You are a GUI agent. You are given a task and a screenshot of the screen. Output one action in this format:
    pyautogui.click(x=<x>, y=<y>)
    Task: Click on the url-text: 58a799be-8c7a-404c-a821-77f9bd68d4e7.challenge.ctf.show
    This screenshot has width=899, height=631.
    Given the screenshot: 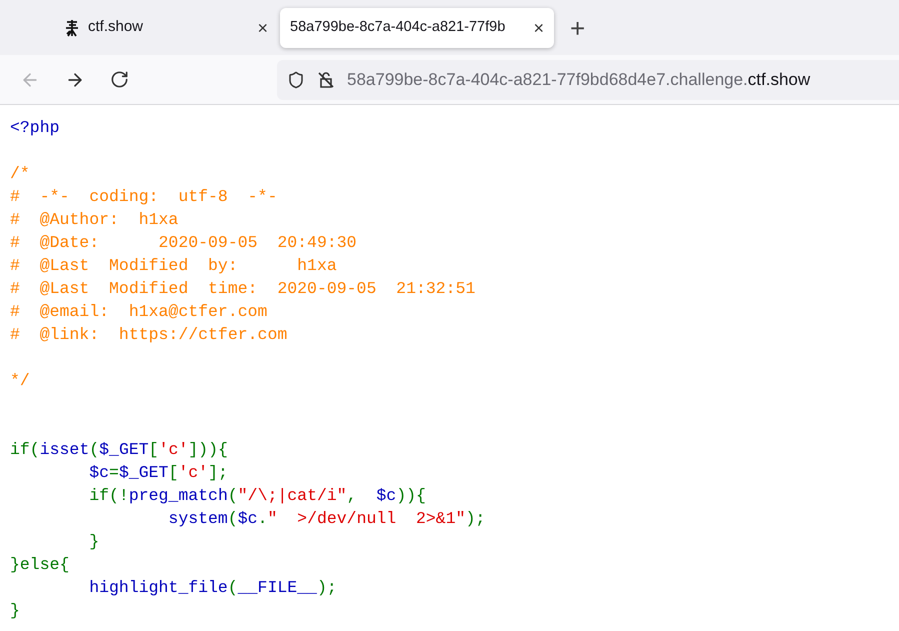 What is the action you would take?
    pyautogui.click(x=578, y=79)
    